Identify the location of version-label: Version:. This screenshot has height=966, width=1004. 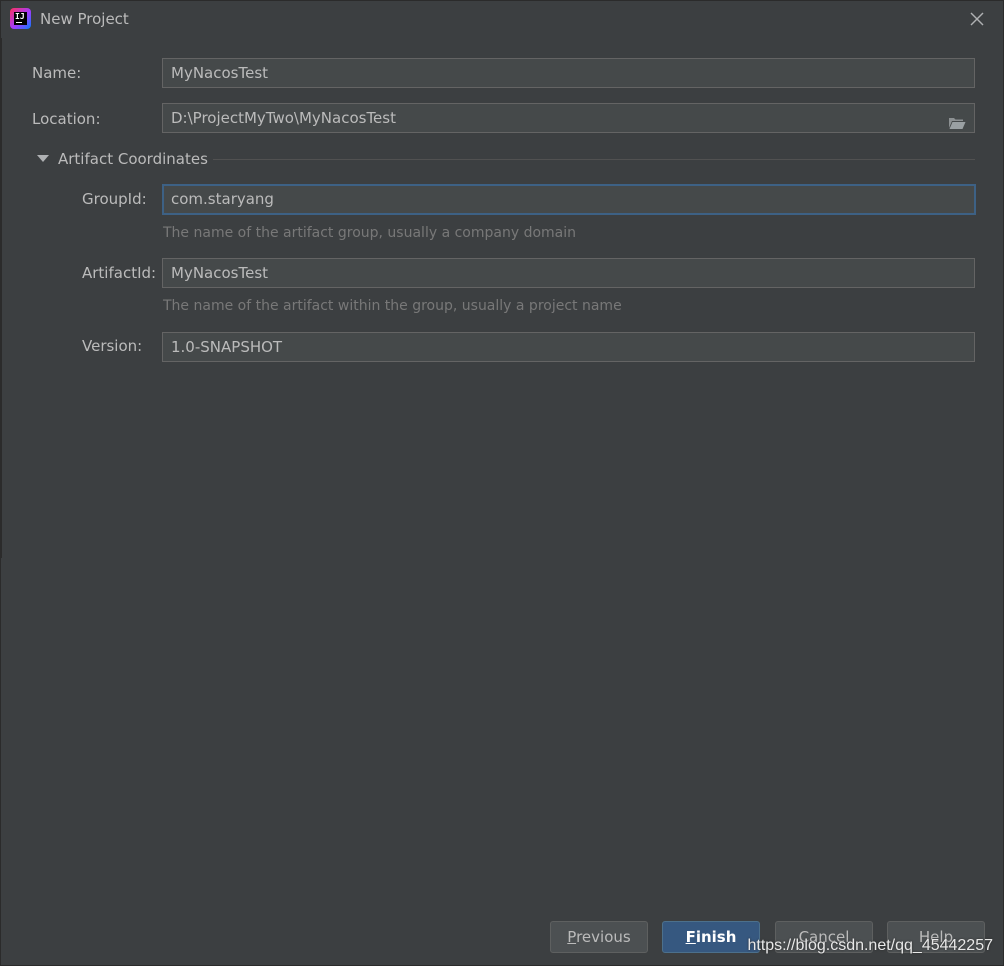
(112, 346).